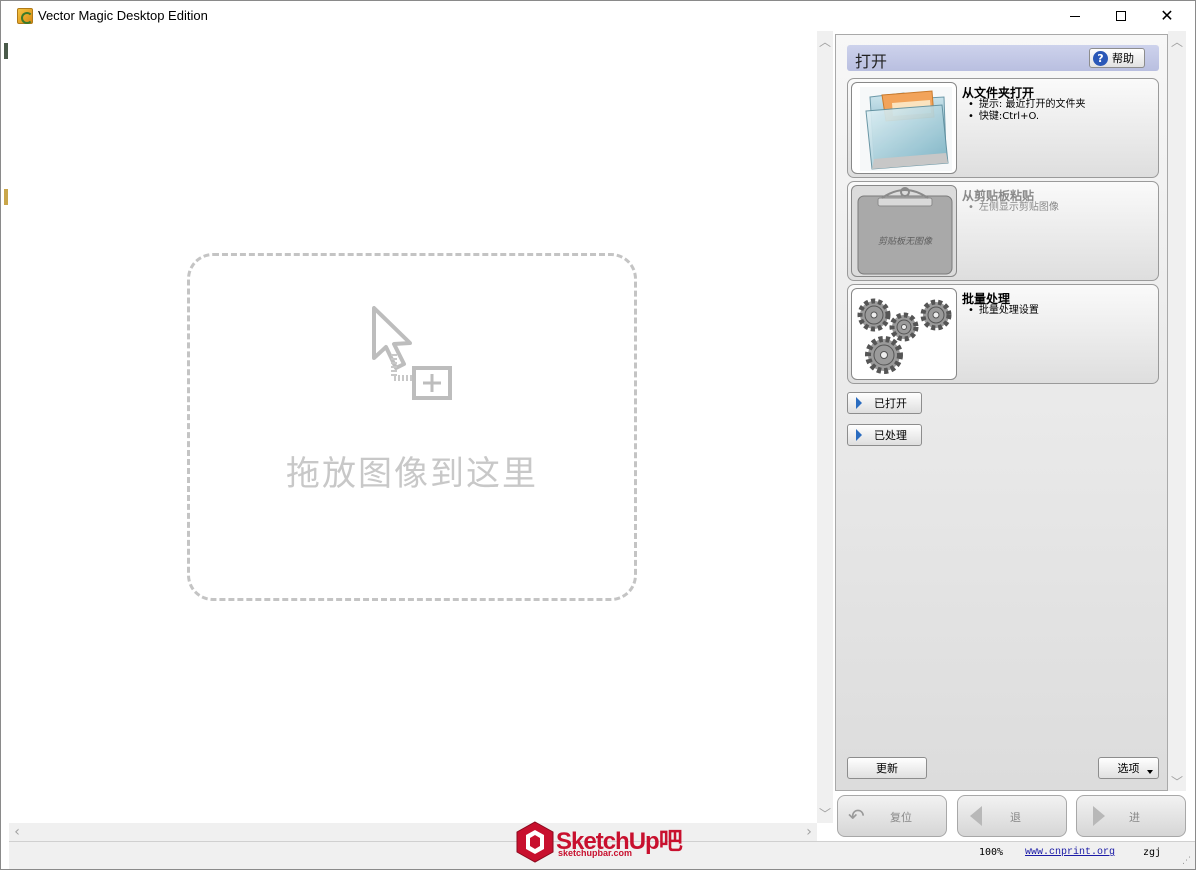 The image size is (1196, 870). I want to click on left-edge-strip, so click(5, 436).